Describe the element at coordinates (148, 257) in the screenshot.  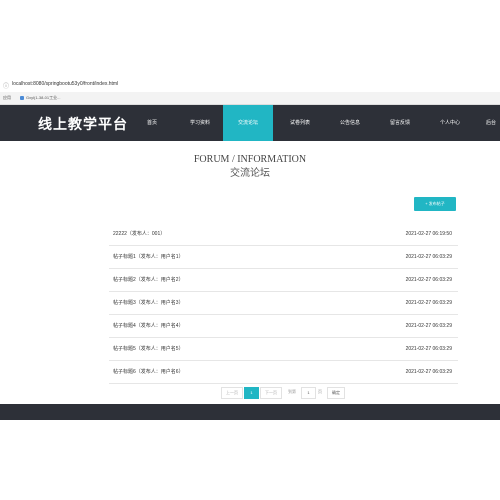
I see `post-title: 帖子标题1（发布人：用户名1）` at that location.